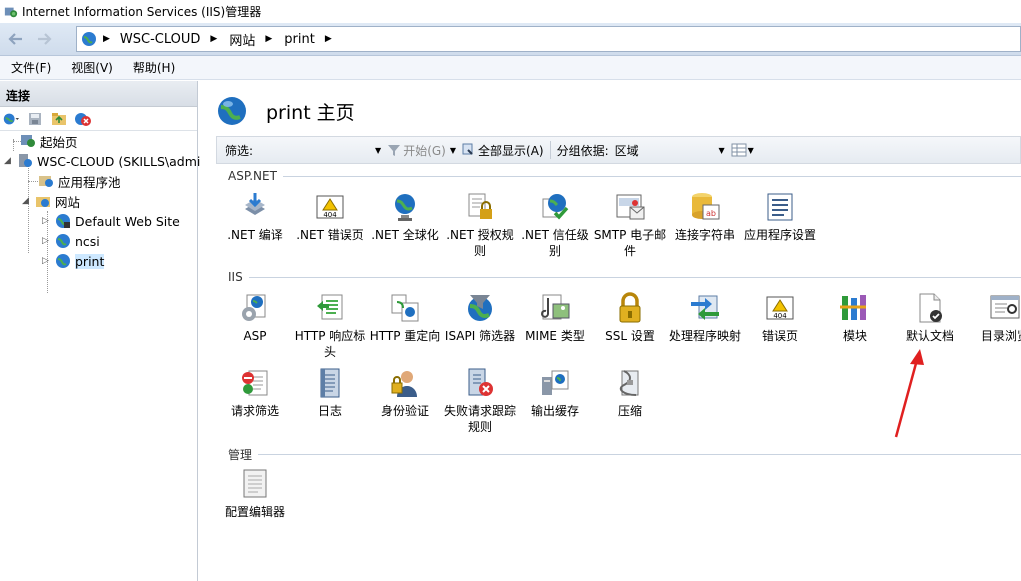  What do you see at coordinates (16, 39) in the screenshot?
I see `back-button` at bounding box center [16, 39].